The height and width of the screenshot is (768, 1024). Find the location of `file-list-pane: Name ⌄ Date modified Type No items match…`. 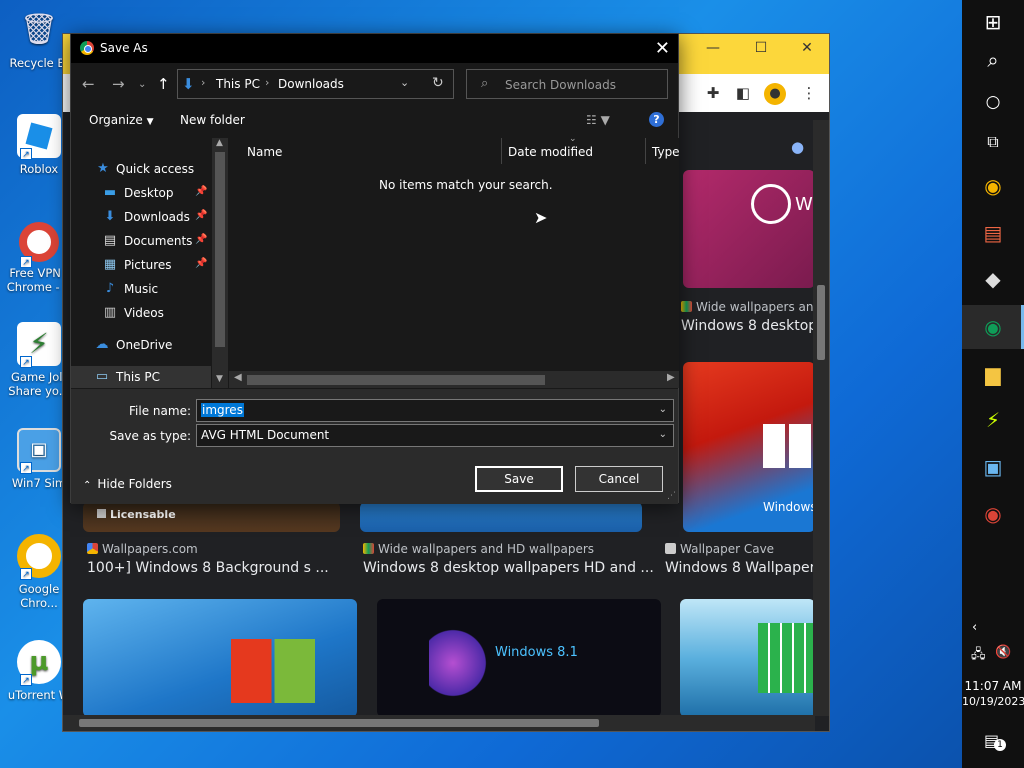

file-list-pane: Name ⌄ Date modified Type No items match… is located at coordinates (454, 261).